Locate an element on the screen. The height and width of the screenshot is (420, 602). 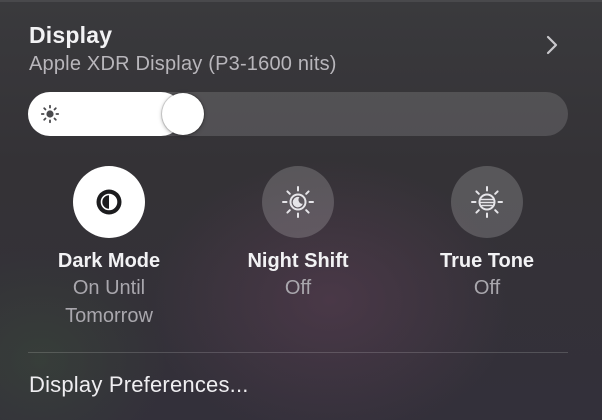
true-tone-button is located at coordinates (487, 202).